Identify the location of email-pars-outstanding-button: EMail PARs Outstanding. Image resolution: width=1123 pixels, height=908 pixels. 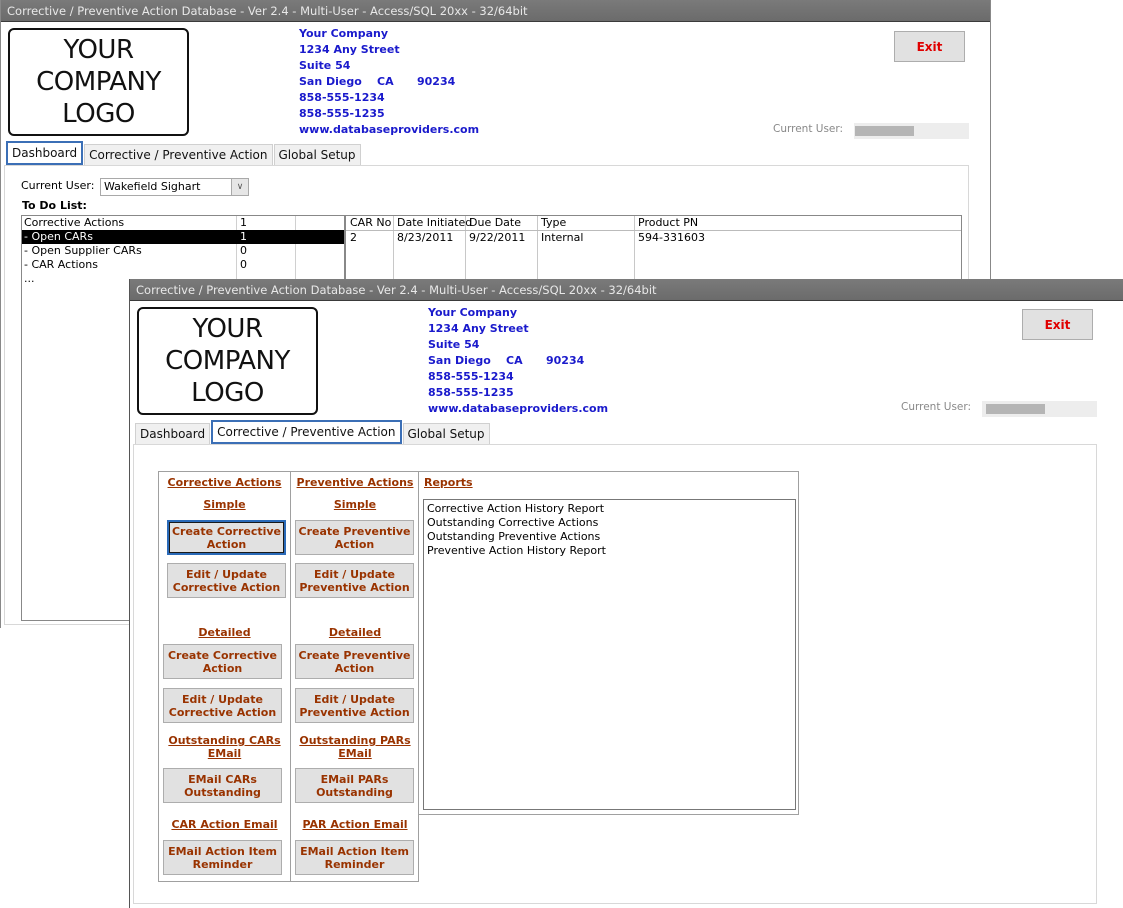
(354, 785).